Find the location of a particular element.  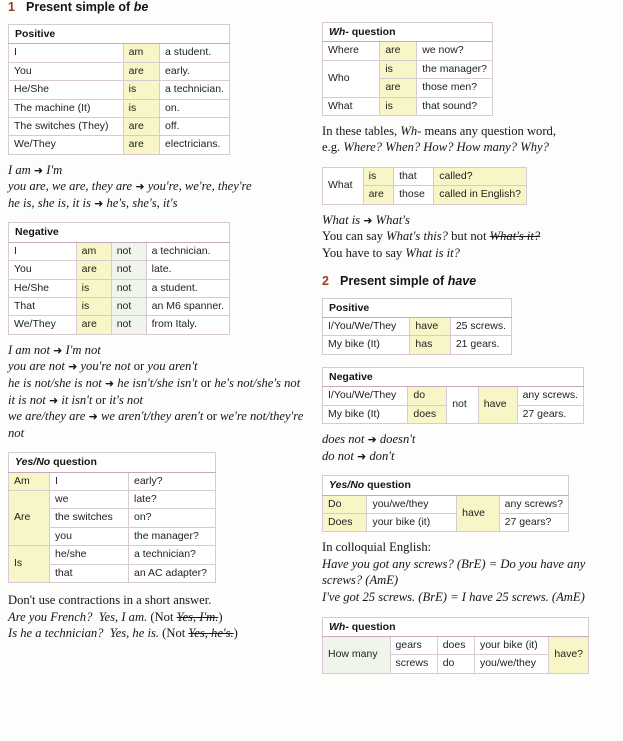

table-row: He/She is a technician. is located at coordinates (119, 90).